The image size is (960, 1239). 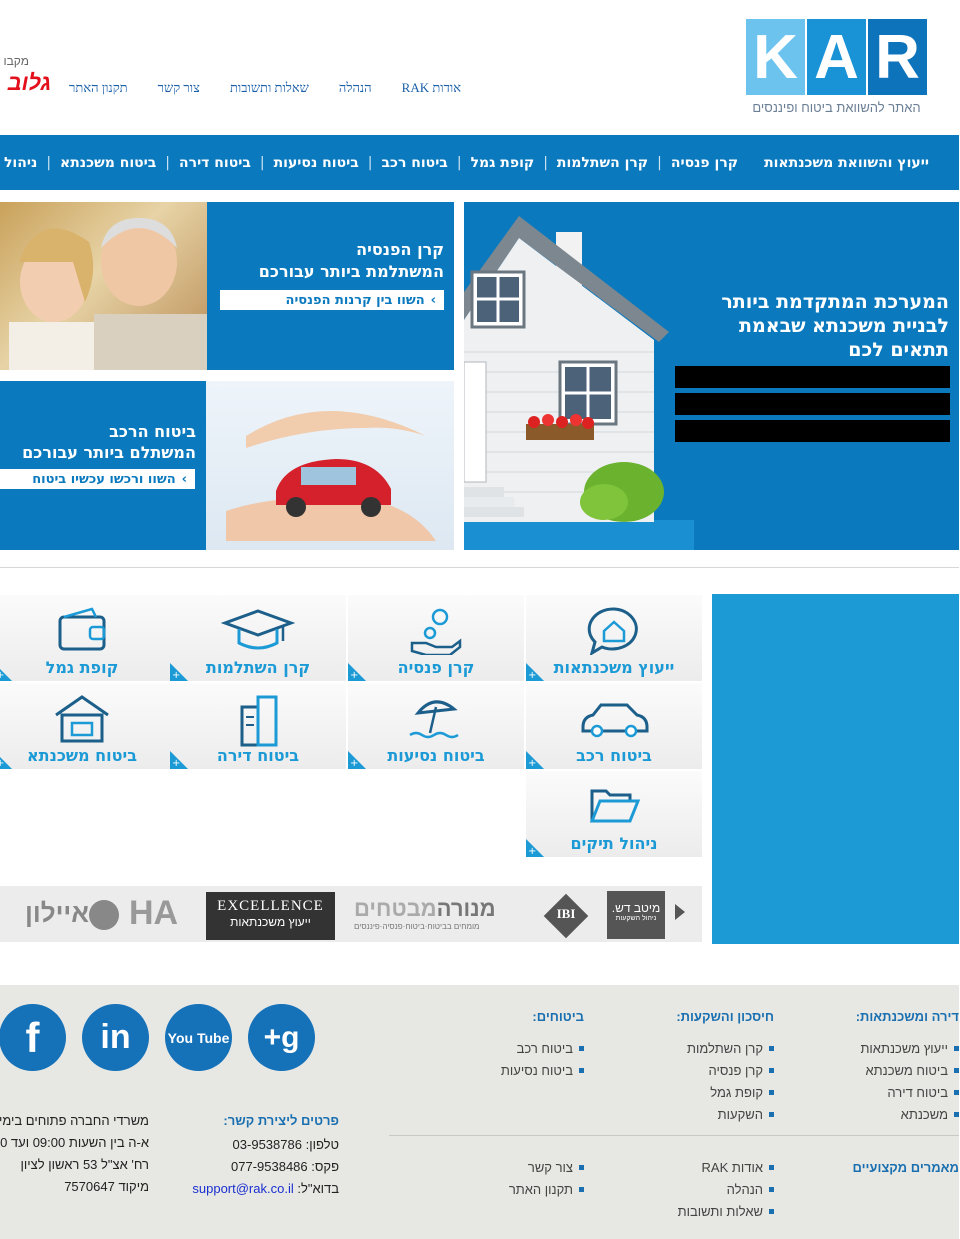 What do you see at coordinates (437, 631) in the screenshot?
I see `coin-hand-icon` at bounding box center [437, 631].